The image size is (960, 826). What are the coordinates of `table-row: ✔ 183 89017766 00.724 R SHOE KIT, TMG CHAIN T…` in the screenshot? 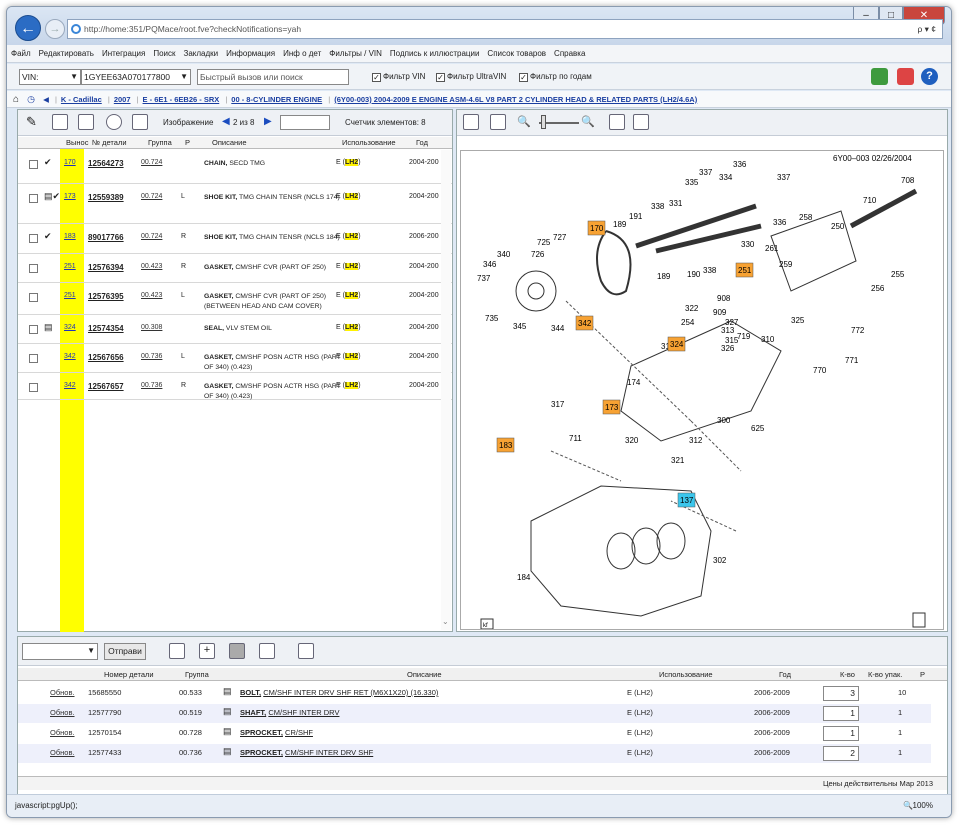 It's located at (235, 239).